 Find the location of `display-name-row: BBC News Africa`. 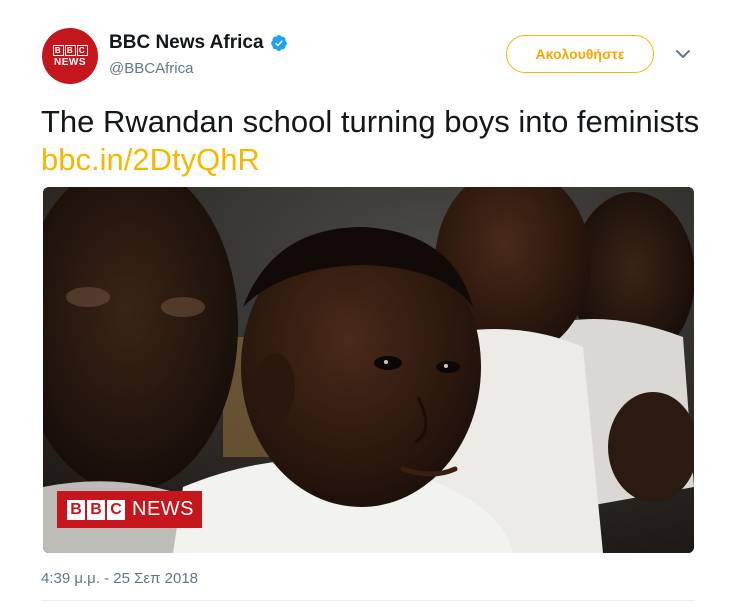

display-name-row: BBC News Africa is located at coordinates (198, 43).